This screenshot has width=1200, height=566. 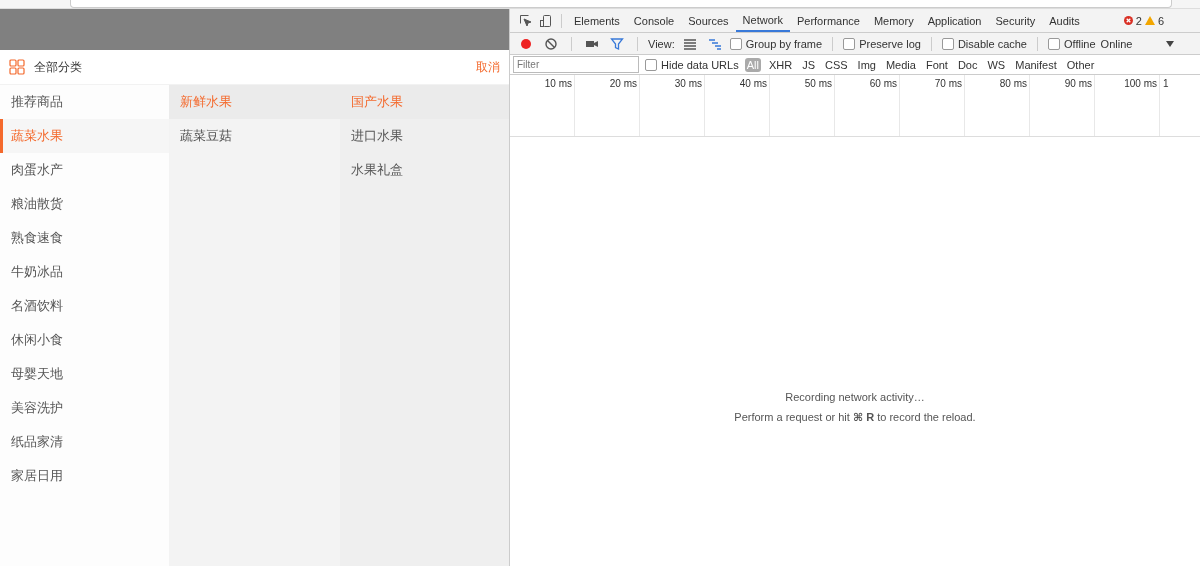 I want to click on time-tick: 80 ms, so click(x=1013, y=83).